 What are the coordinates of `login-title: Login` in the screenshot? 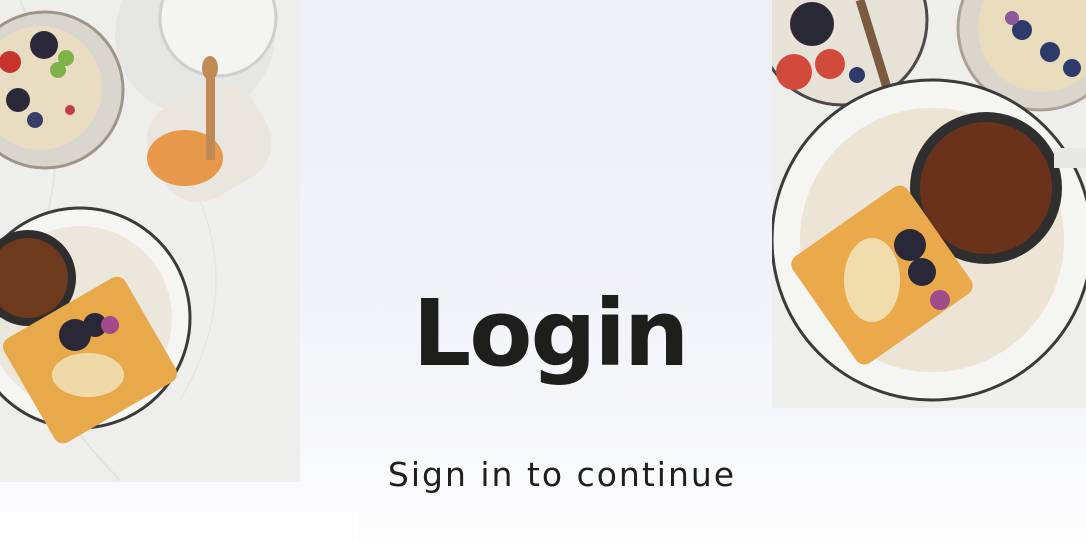 It's located at (551, 333).